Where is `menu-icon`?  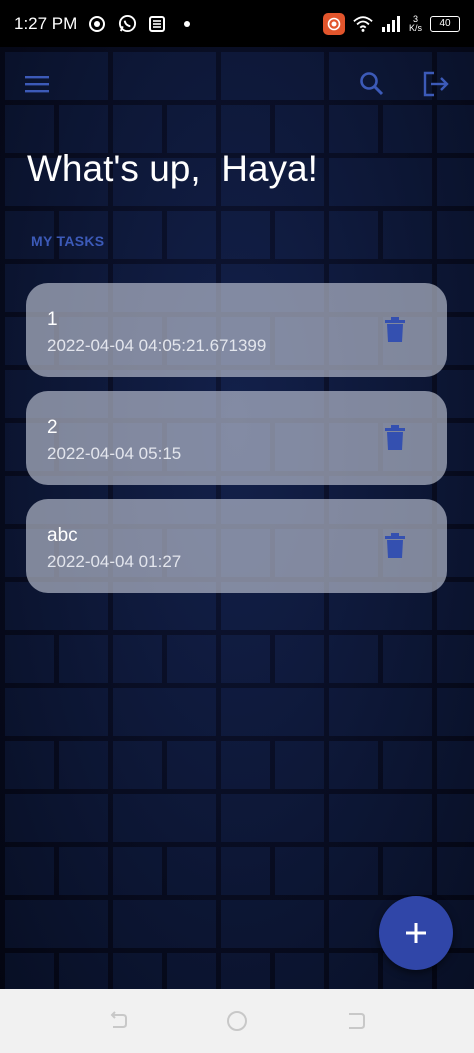
menu-icon is located at coordinates (37, 84).